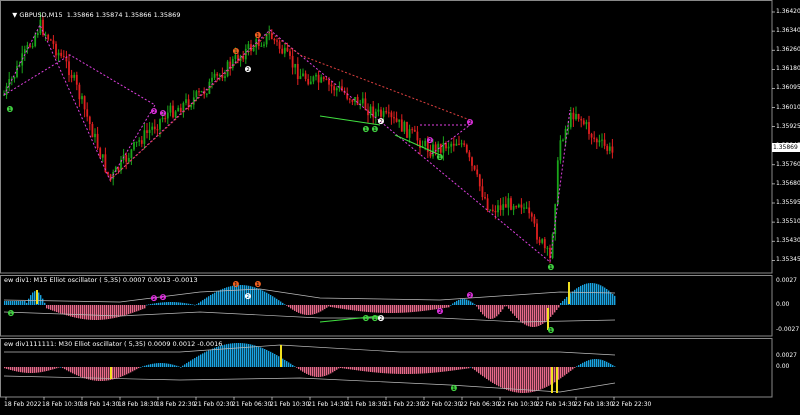 The width and height of the screenshot is (800, 415). I want to click on marker-white: ❷, so click(380, 121).